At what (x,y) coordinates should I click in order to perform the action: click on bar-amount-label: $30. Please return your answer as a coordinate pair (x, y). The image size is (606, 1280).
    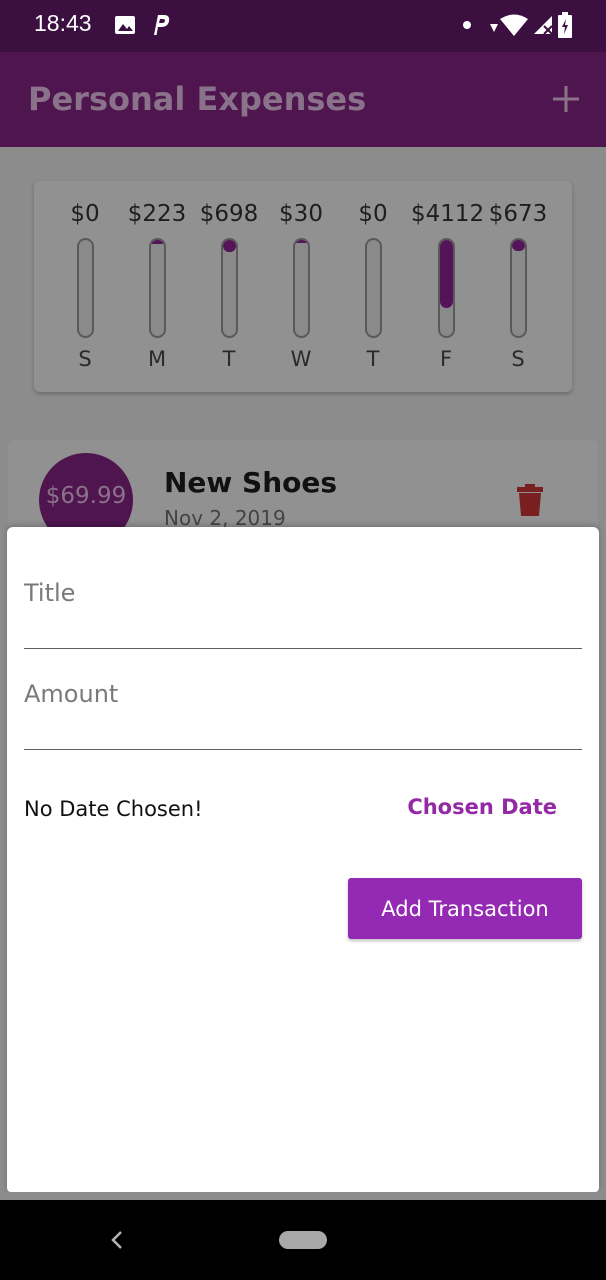
    Looking at the image, I should click on (301, 214).